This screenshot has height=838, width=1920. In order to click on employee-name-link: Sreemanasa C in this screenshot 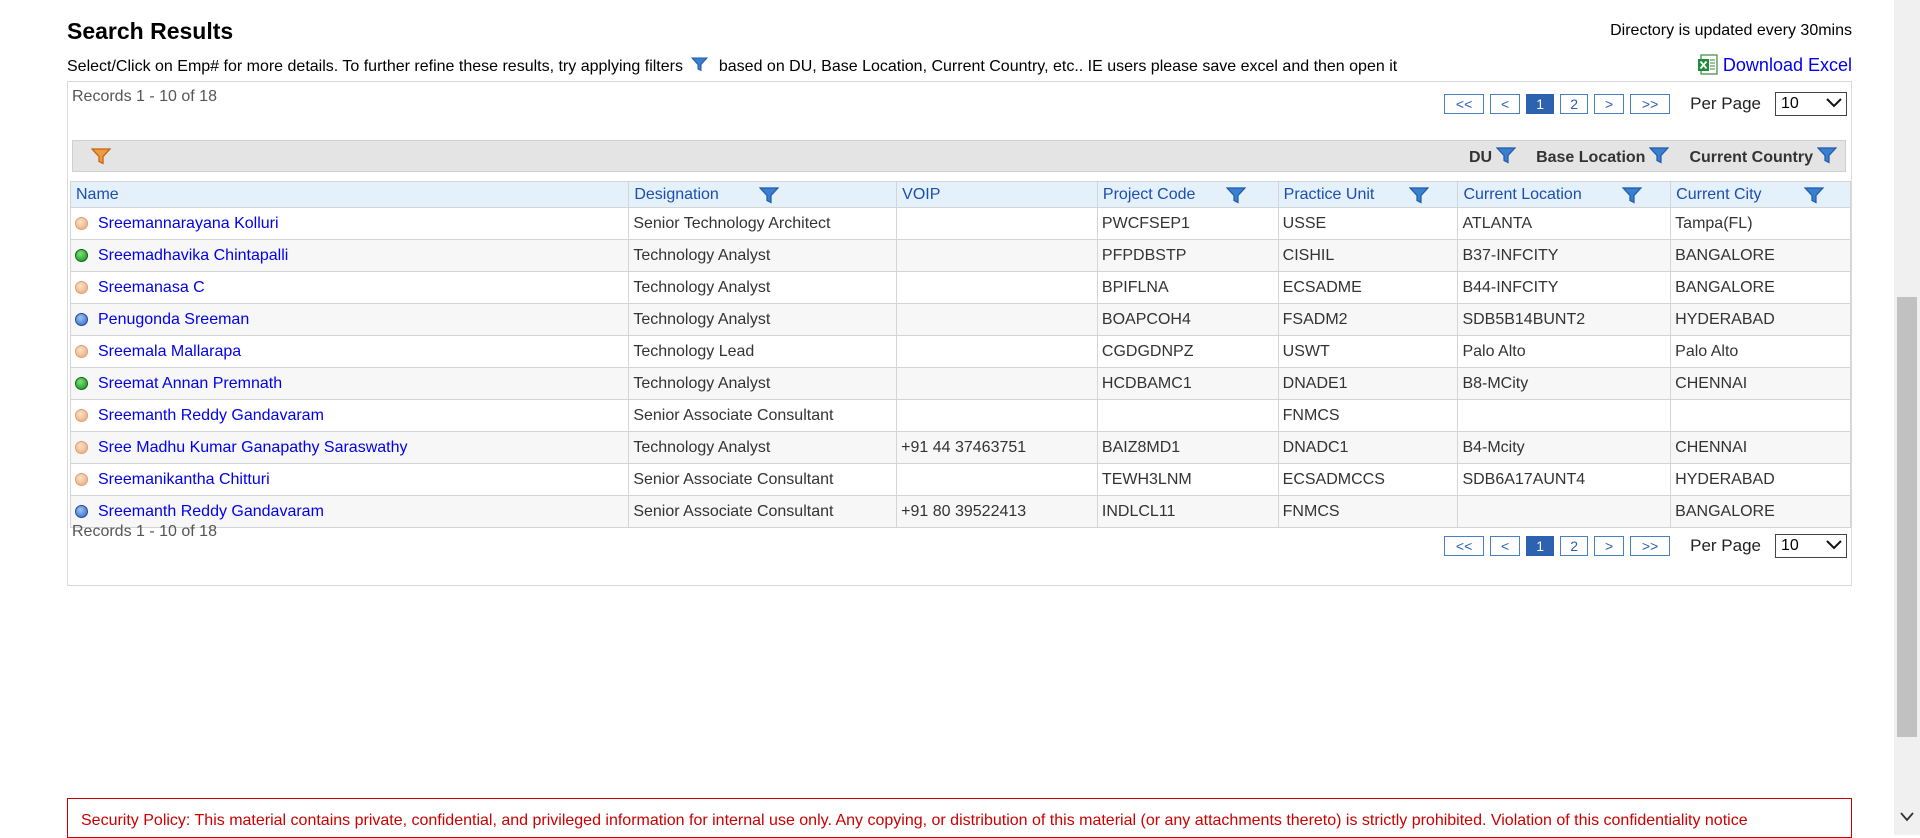, I will do `click(151, 287)`.